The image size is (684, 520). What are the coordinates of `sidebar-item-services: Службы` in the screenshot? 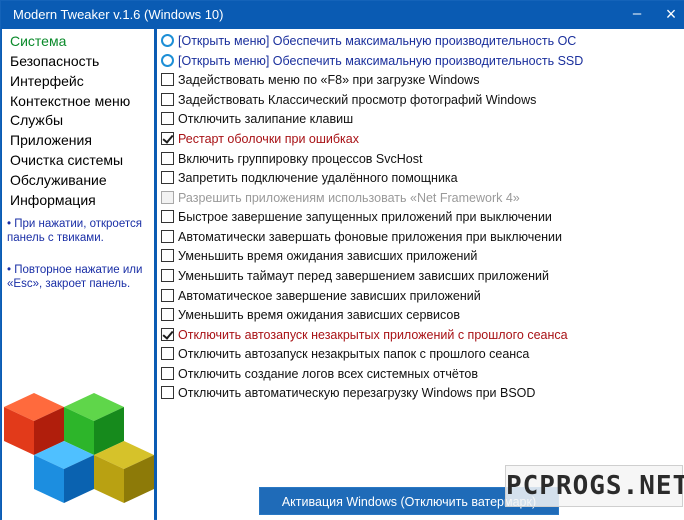 It's located at (36, 120).